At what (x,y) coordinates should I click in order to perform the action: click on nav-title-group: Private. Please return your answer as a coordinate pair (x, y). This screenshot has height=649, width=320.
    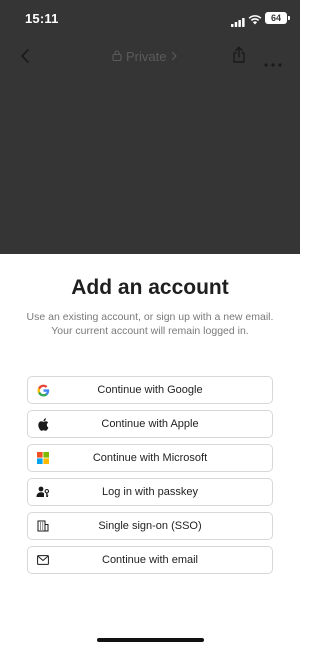
    Looking at the image, I should click on (145, 56).